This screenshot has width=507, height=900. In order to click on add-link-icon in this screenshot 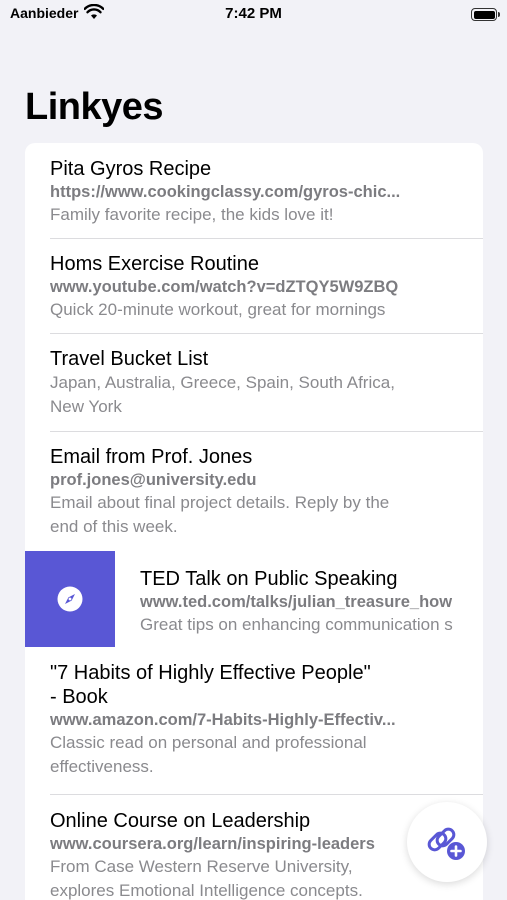, I will do `click(446, 843)`.